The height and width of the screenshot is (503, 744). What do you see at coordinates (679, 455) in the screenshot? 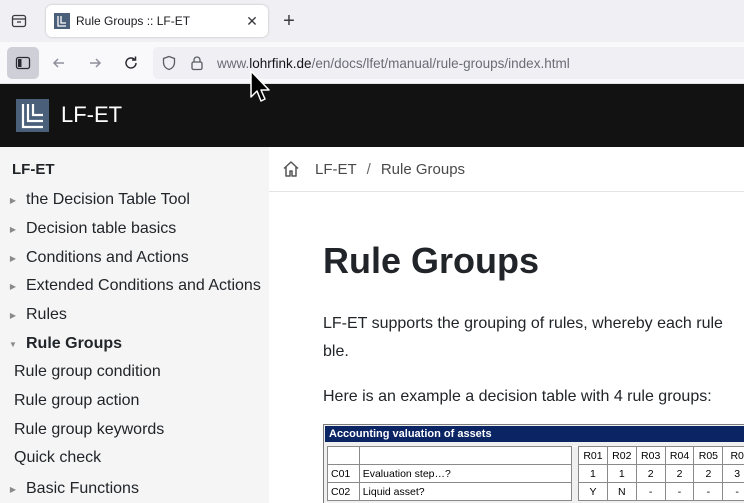
I see `rule-header: R04` at bounding box center [679, 455].